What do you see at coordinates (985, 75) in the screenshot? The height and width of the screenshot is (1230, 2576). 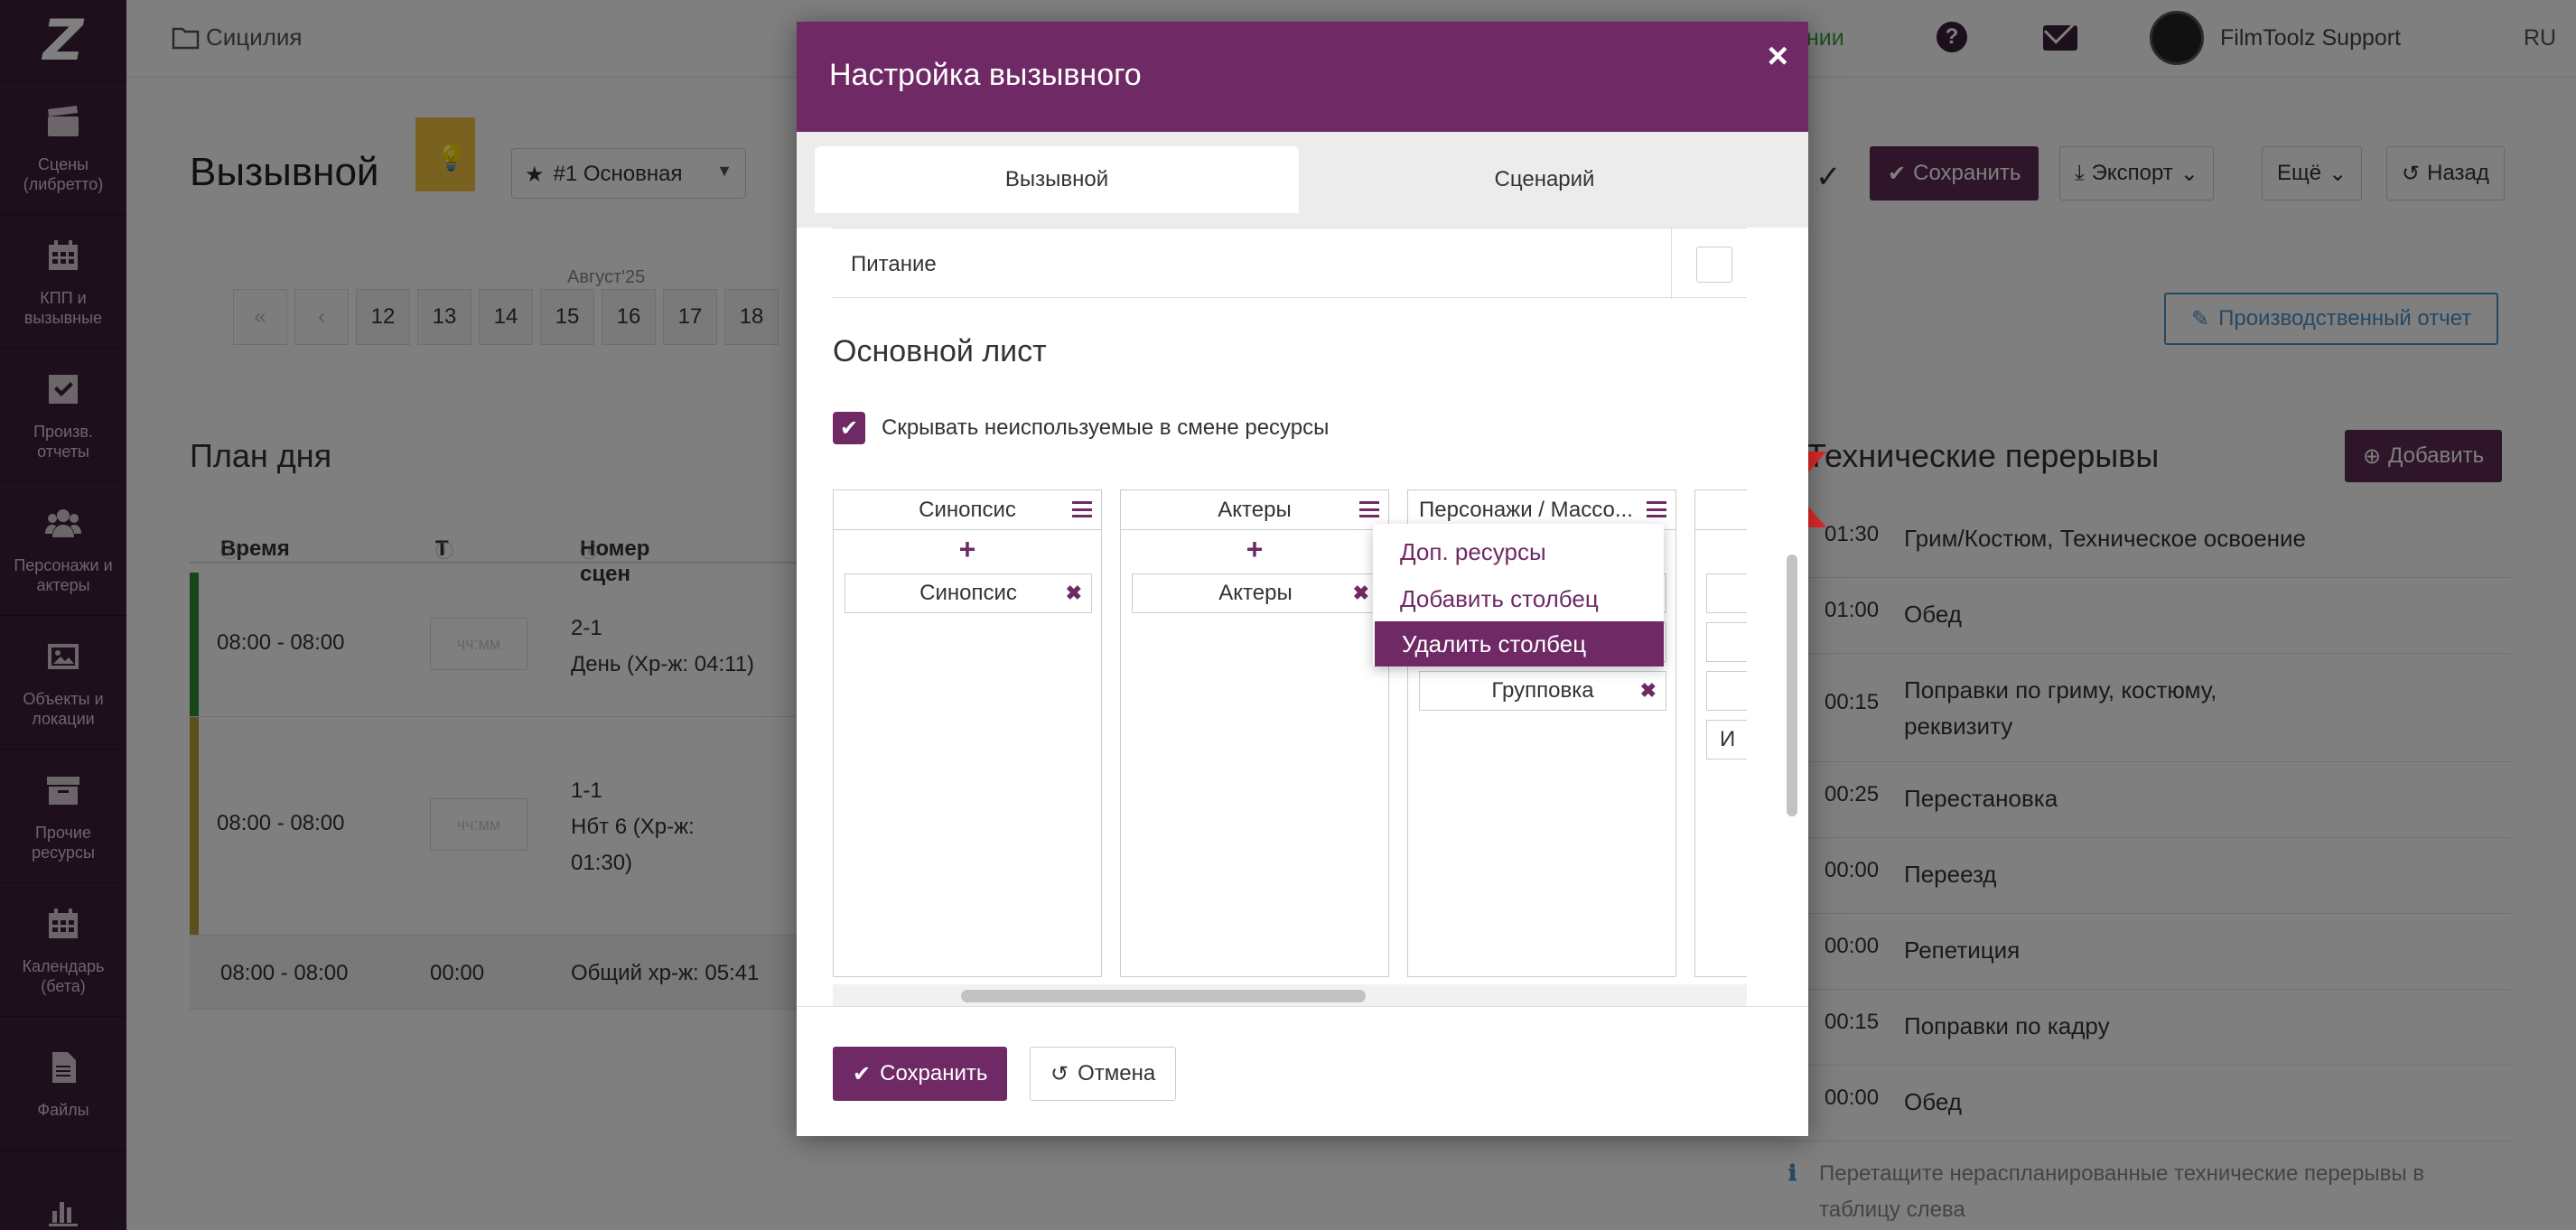 I see `modal-title: Настройка вызывного` at bounding box center [985, 75].